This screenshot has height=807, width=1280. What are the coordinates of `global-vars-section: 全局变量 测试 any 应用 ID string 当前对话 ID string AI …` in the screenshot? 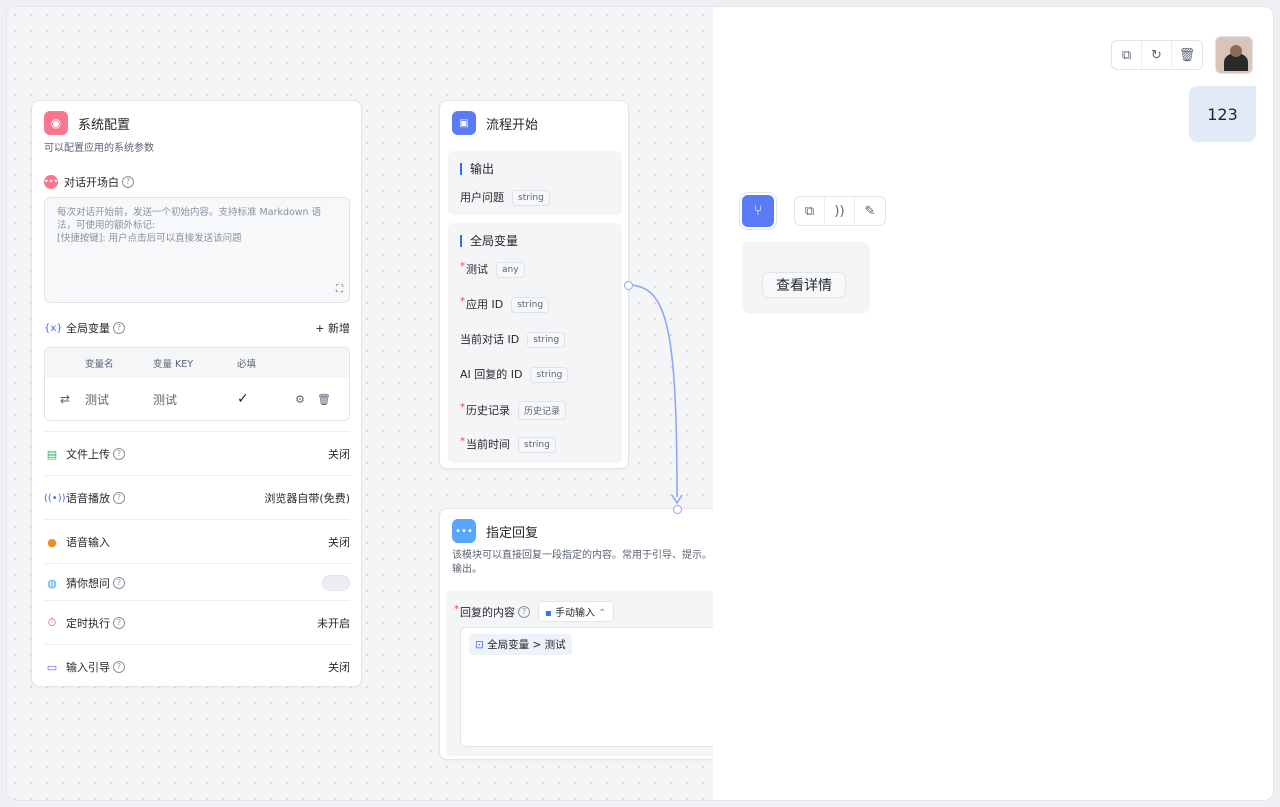 It's located at (535, 343).